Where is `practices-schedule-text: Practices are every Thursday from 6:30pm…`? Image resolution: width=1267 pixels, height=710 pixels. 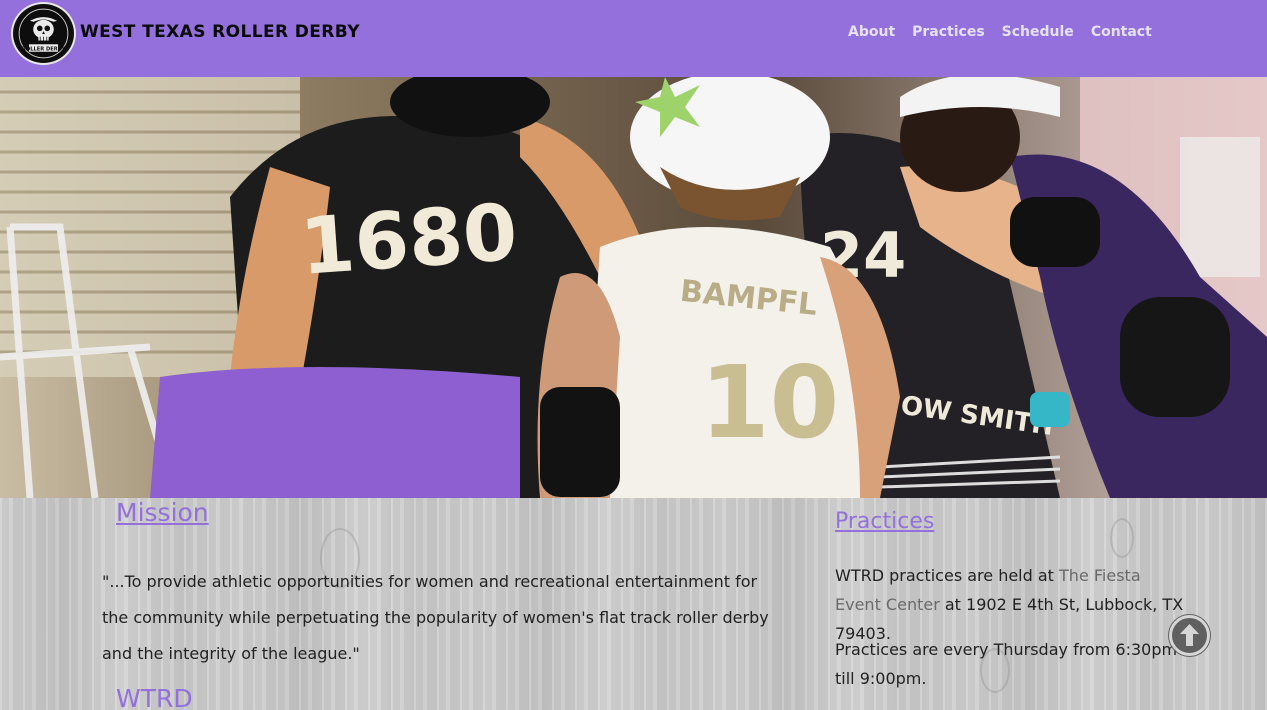
practices-schedule-text: Practices are every Thursday from 6:30pm… is located at coordinates (1006, 664).